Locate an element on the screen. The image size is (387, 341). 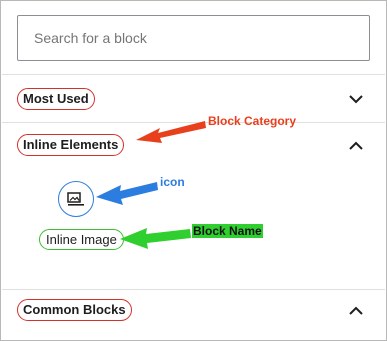
category-common-blocks: Common Blocks is located at coordinates (193, 310).